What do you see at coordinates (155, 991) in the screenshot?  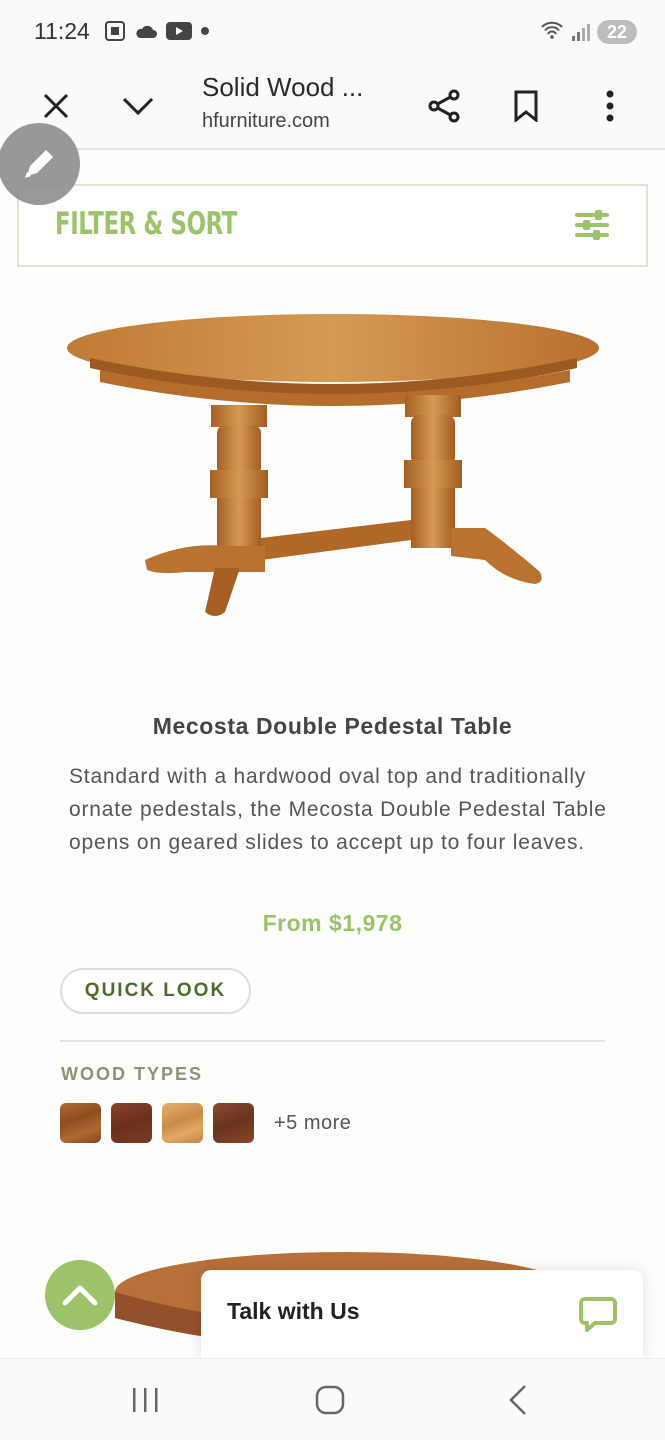 I see `quick-look-button: QUICK LOOK` at bounding box center [155, 991].